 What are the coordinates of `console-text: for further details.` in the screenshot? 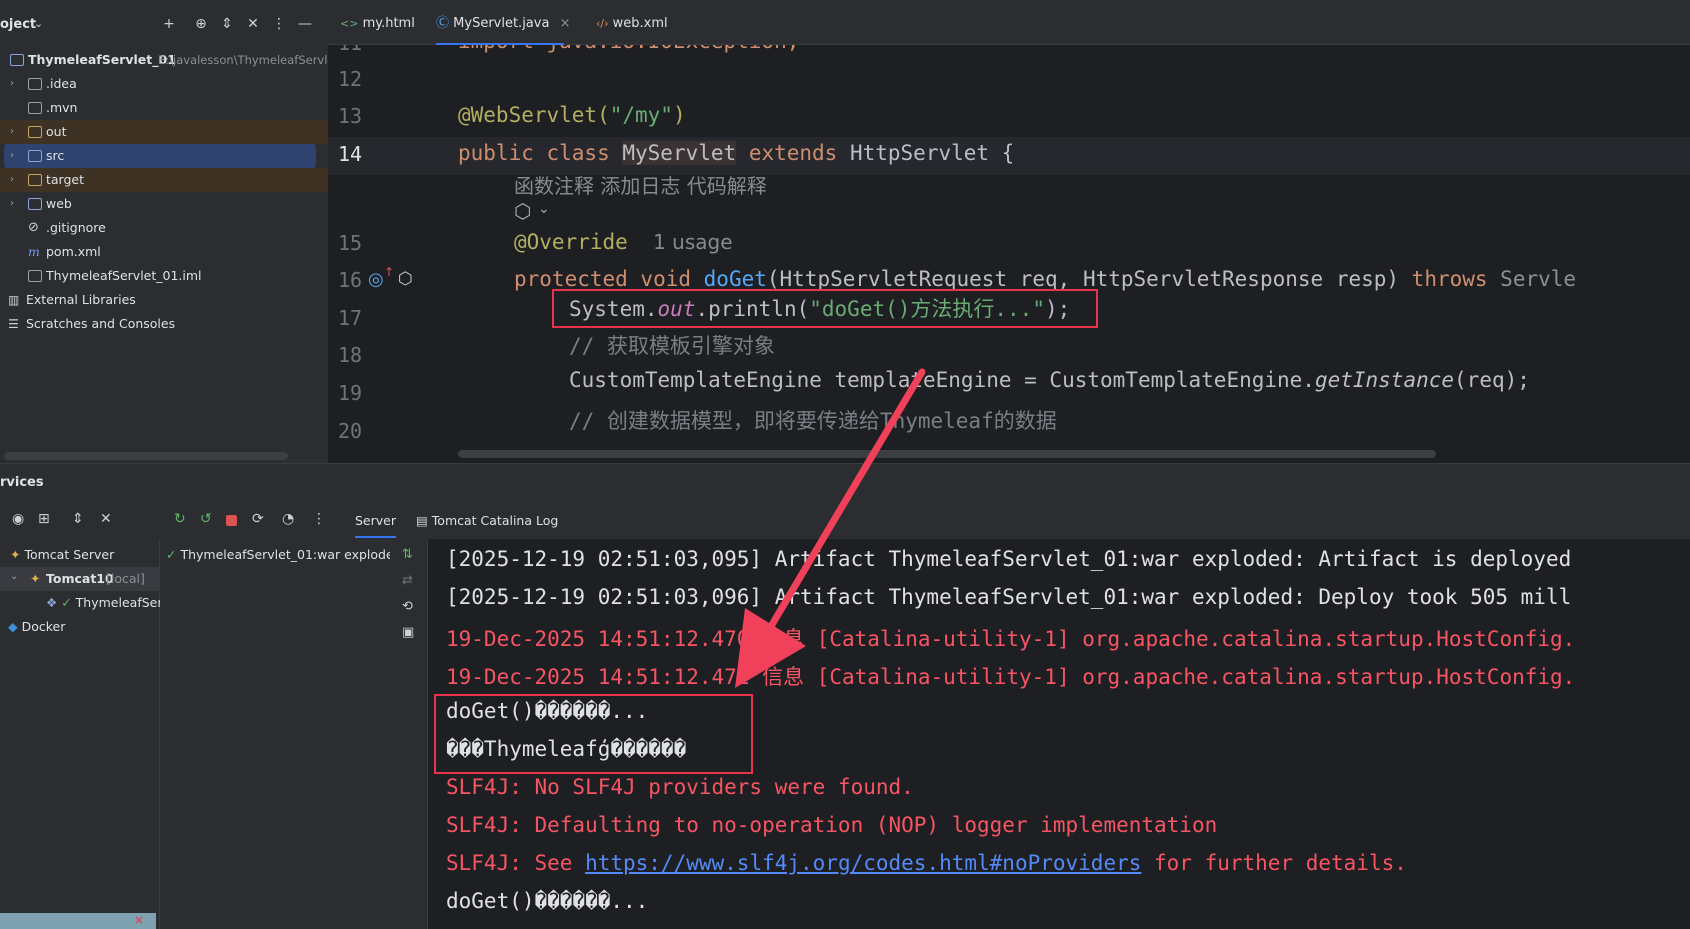 It's located at (1274, 863).